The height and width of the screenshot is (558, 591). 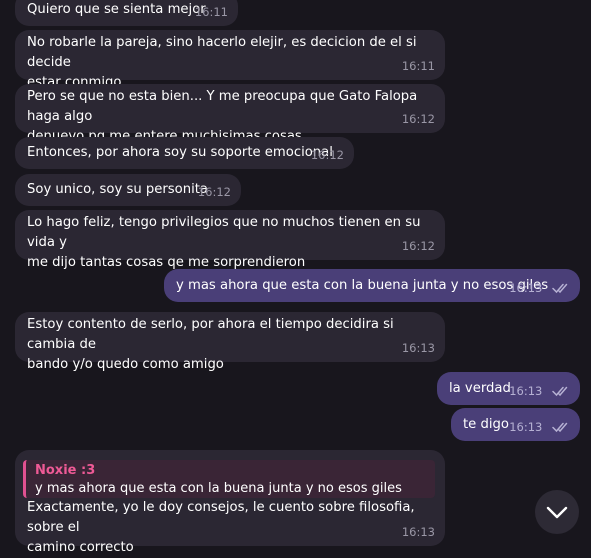 I want to click on message-incoming: Quiero que se sienta mejor 16:11, so click(x=126, y=13).